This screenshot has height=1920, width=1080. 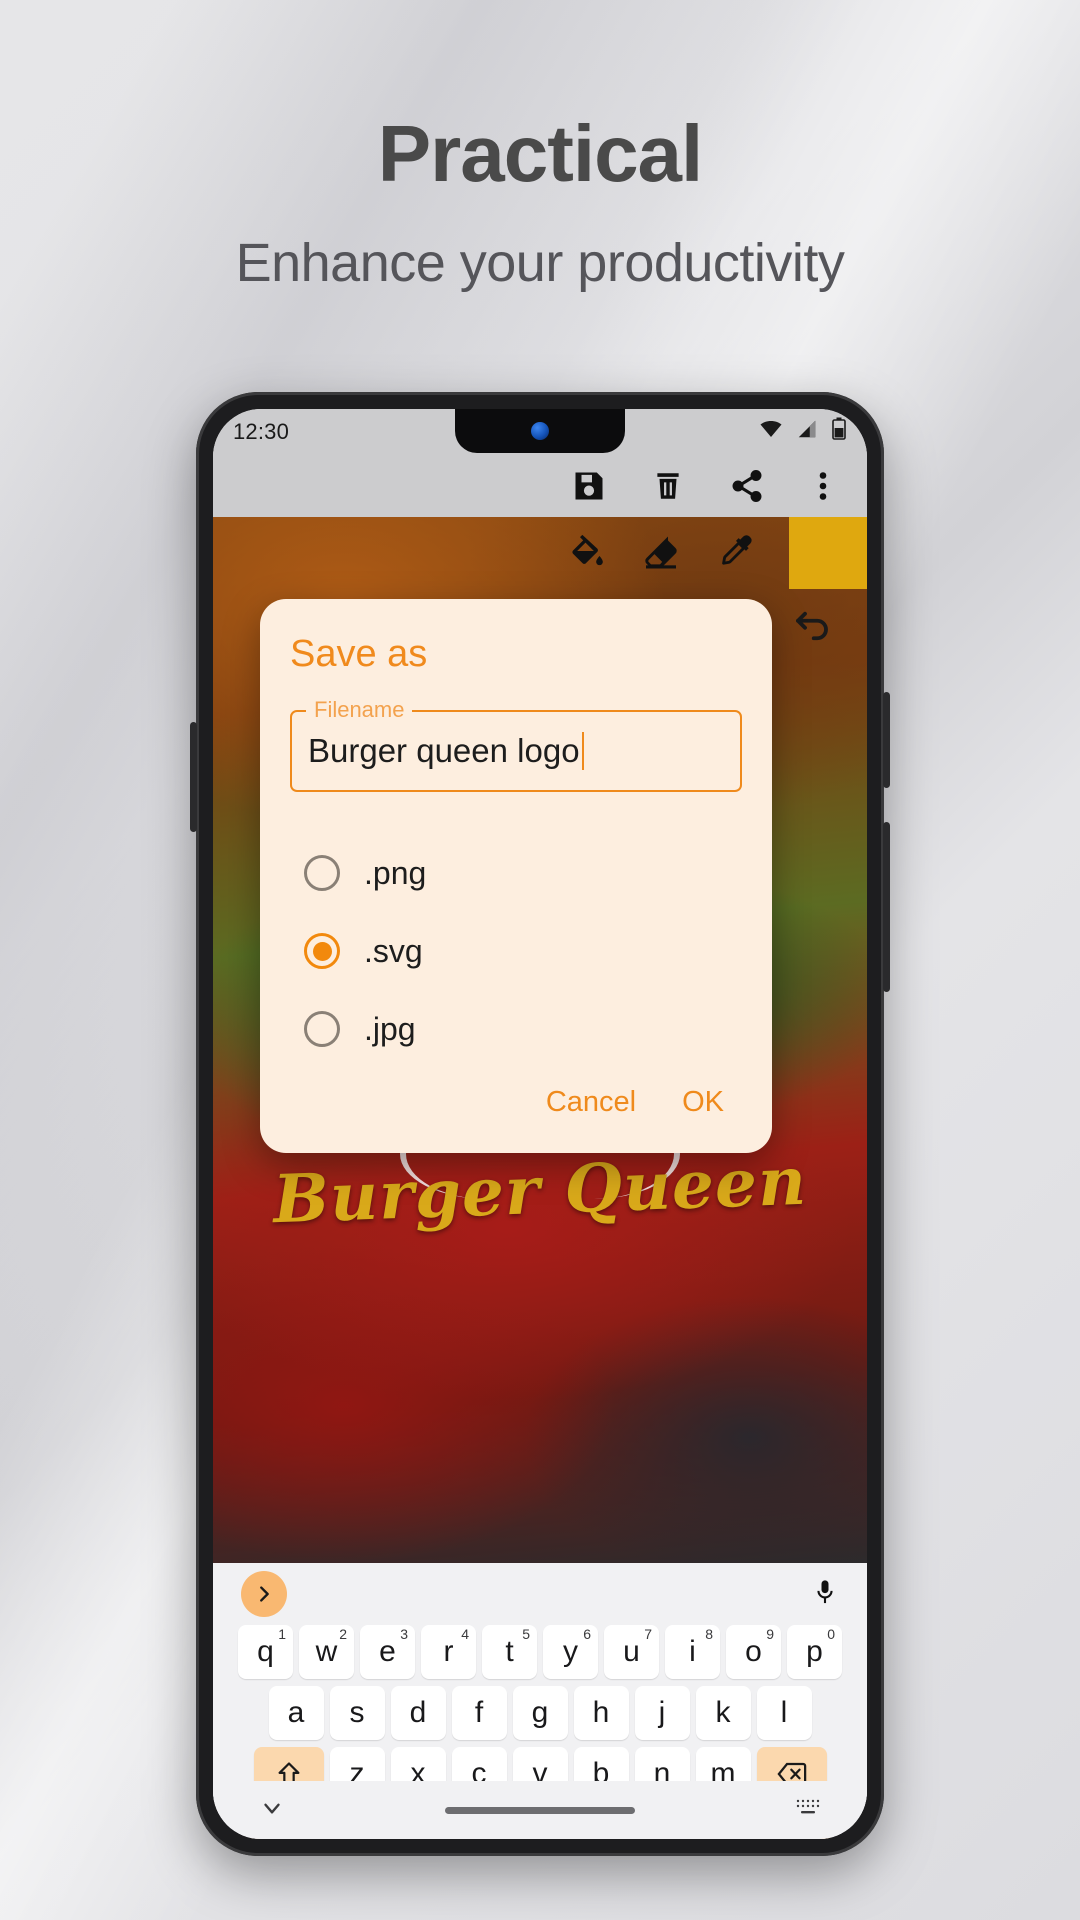 I want to click on key-num-6: 6, so click(x=587, y=1634).